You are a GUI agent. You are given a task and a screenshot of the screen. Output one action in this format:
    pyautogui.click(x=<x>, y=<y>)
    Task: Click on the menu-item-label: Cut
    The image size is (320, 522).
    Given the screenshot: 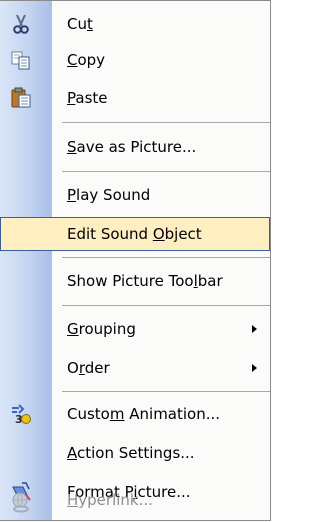 What is the action you would take?
    pyautogui.click(x=80, y=24)
    